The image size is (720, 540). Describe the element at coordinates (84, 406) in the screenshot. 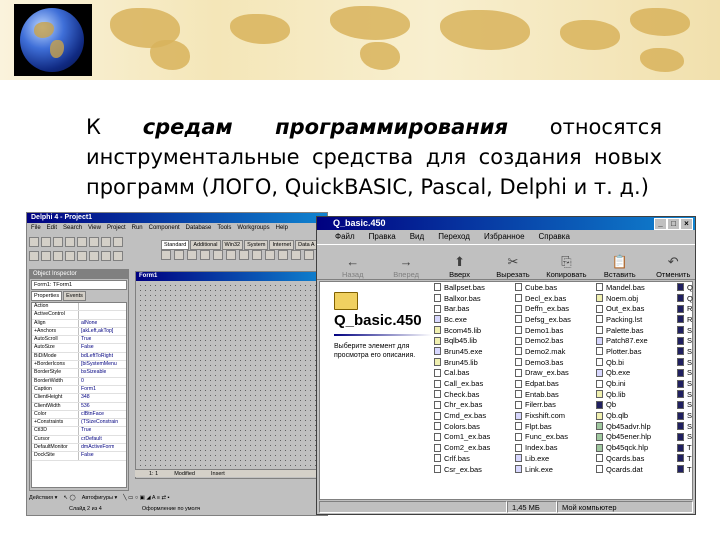

I see `property-value: 536` at that location.